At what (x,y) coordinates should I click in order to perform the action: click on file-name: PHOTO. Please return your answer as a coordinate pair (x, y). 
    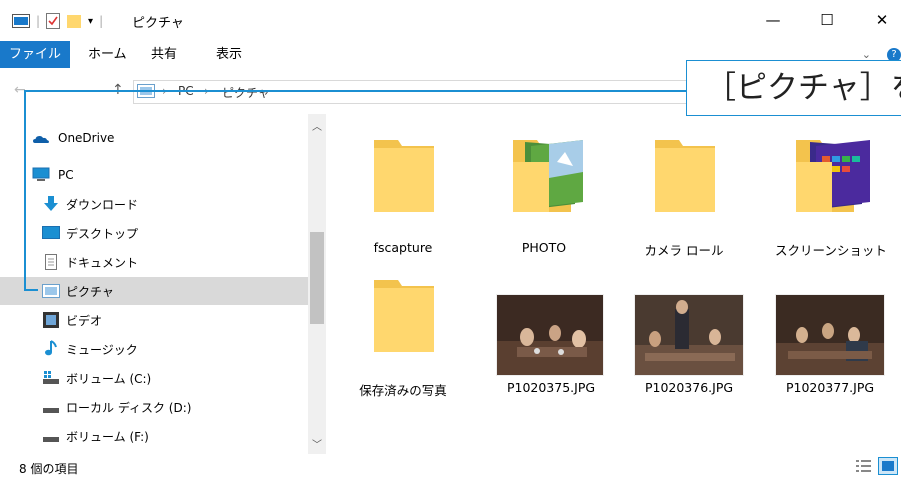
    Looking at the image, I should click on (544, 247).